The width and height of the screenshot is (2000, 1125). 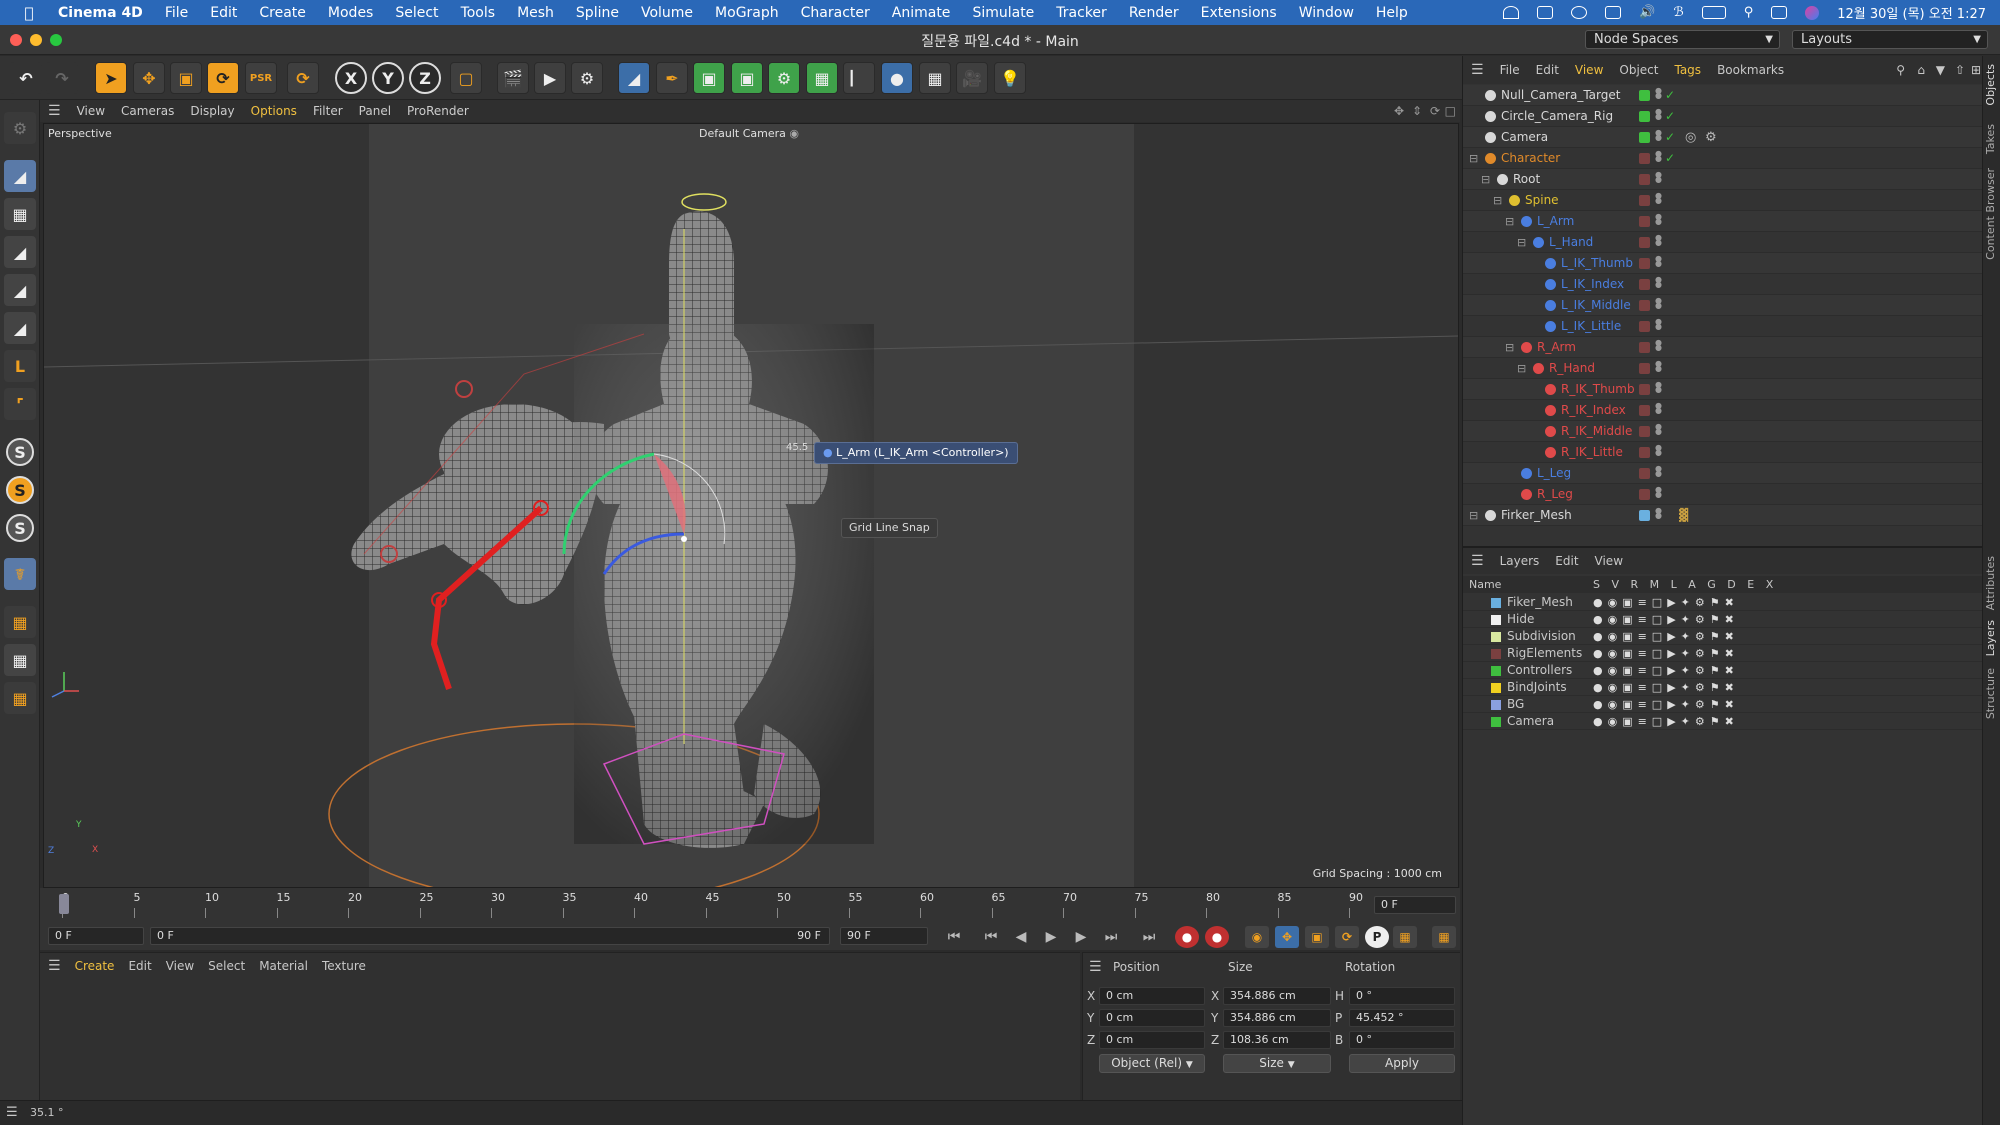 What do you see at coordinates (1687, 70) in the screenshot?
I see `object-menu-tags: Tags` at bounding box center [1687, 70].